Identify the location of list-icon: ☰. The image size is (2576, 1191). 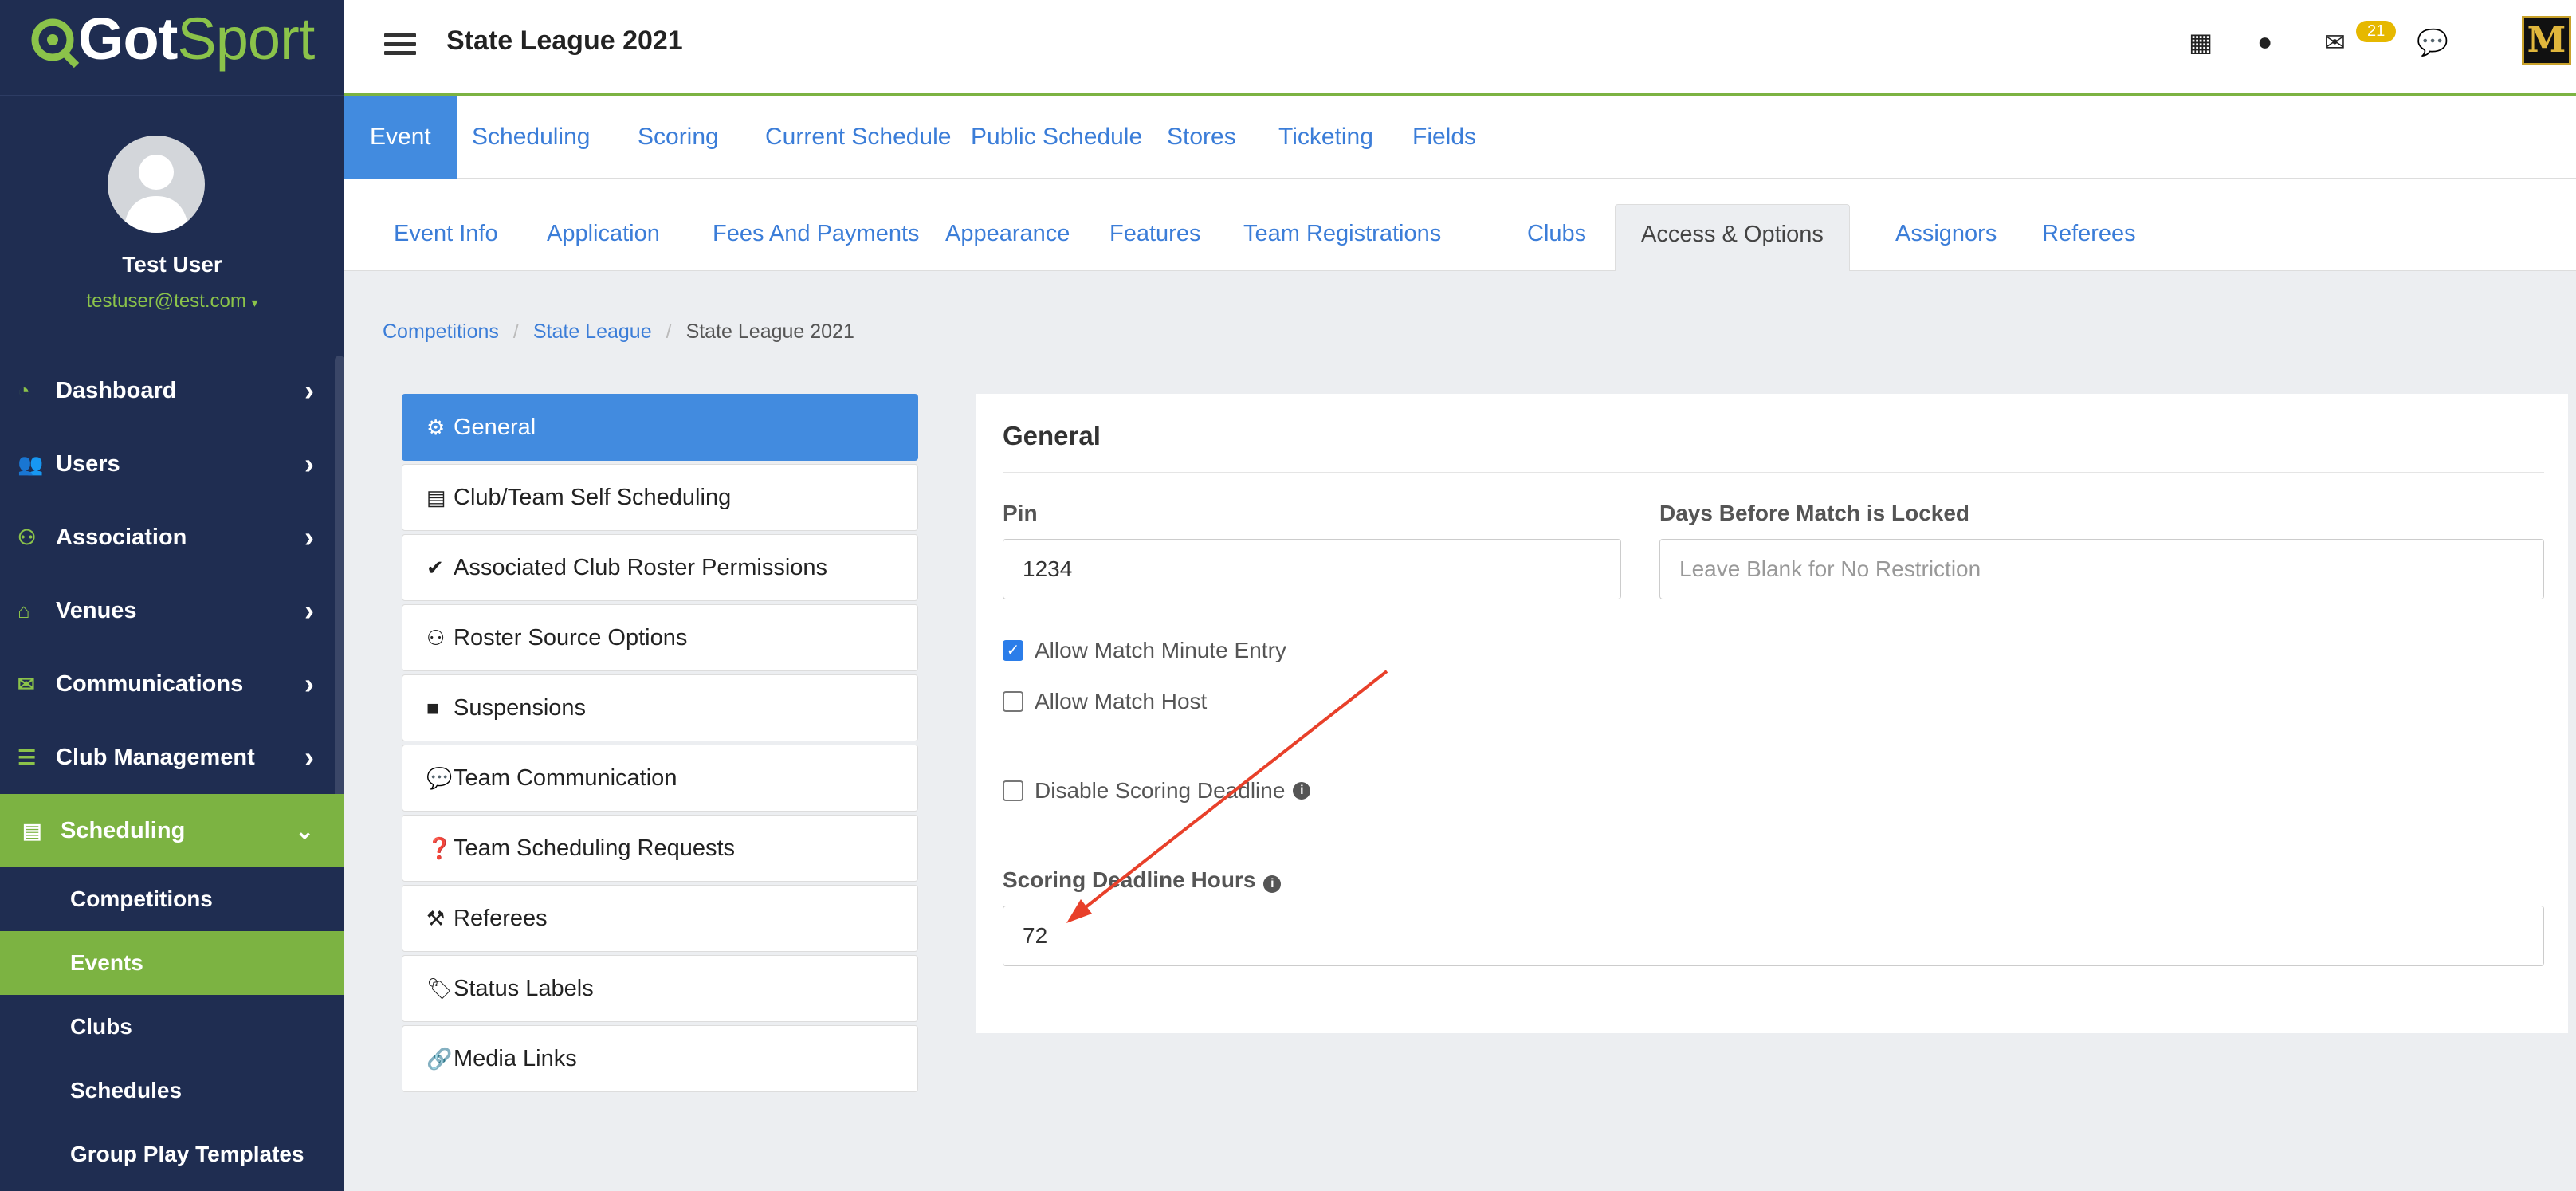
(28, 757).